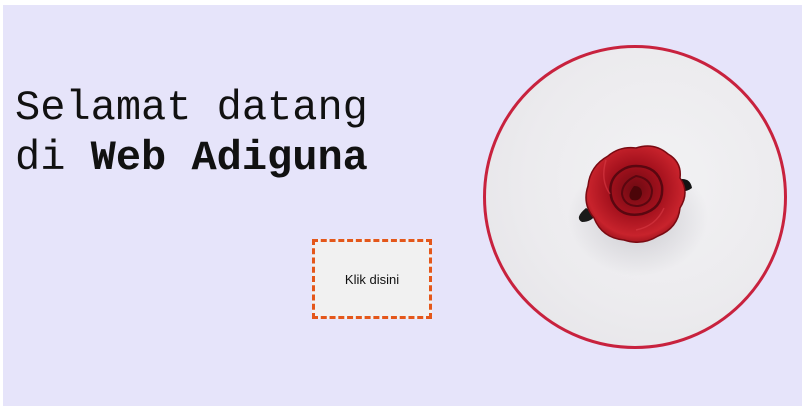 This screenshot has height=417, width=805. What do you see at coordinates (53, 158) in the screenshot?
I see `headline-prefix: di` at bounding box center [53, 158].